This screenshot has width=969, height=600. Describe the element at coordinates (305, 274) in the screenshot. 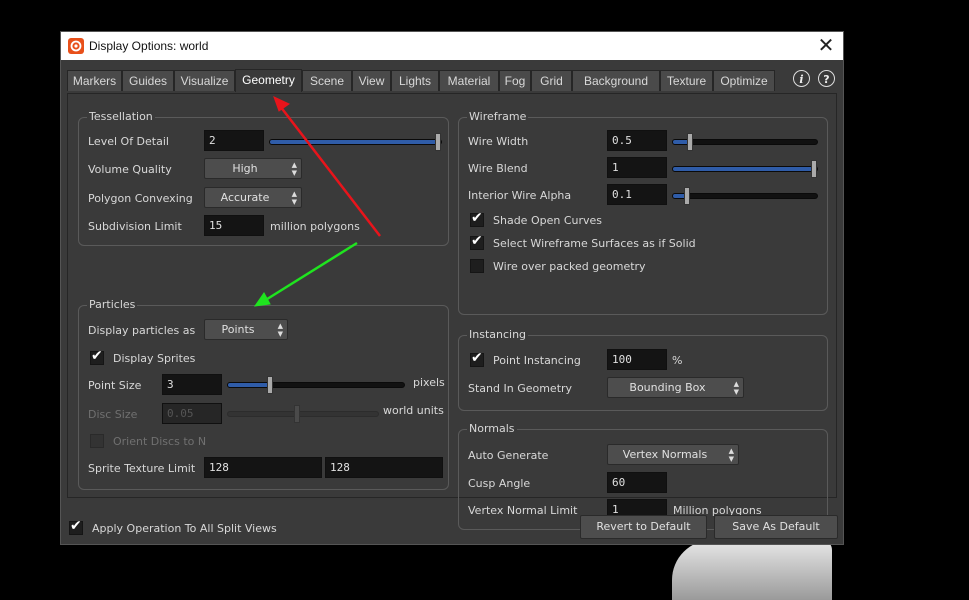

I see `green-arrow` at that location.